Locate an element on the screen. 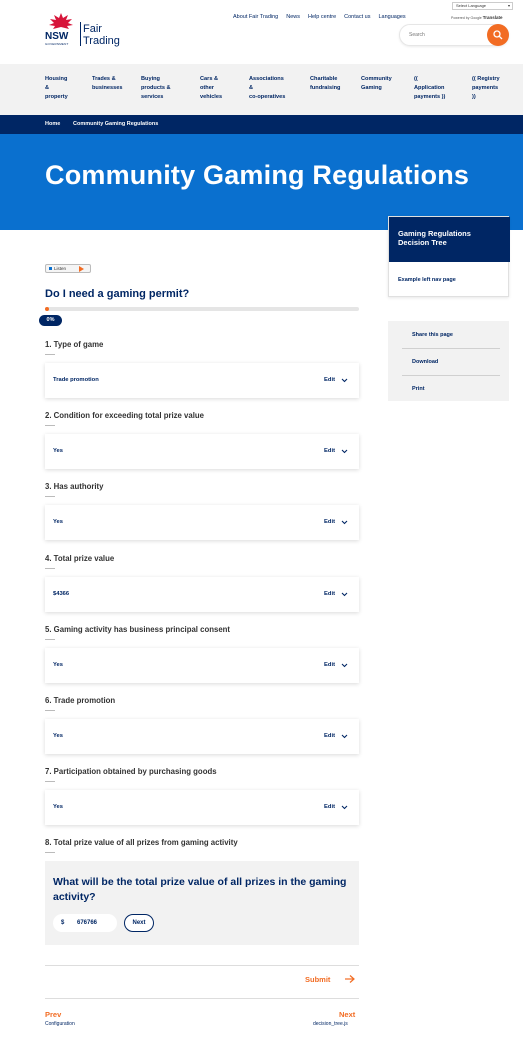 Image resolution: width=523 pixels, height=1049 pixels. side-nav-header: Gaming Regulations Decision Tree is located at coordinates (449, 239).